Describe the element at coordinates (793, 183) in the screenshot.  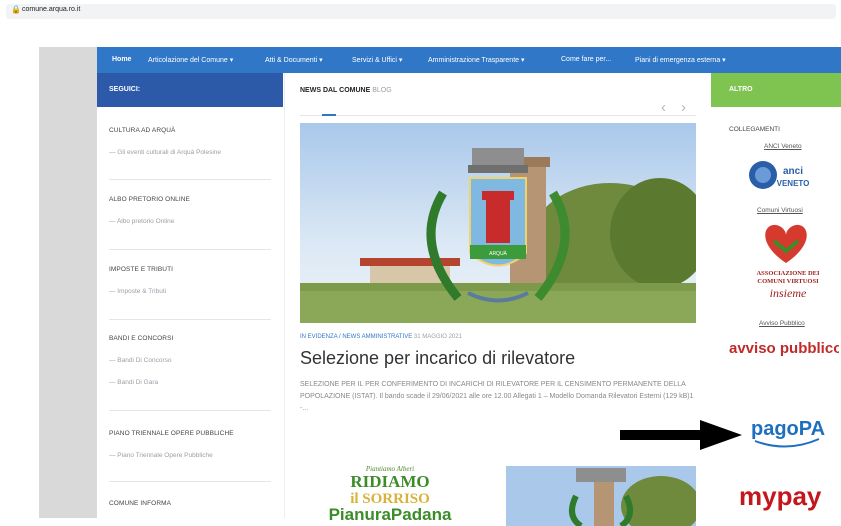
I see `svg-text: VENETO` at that location.